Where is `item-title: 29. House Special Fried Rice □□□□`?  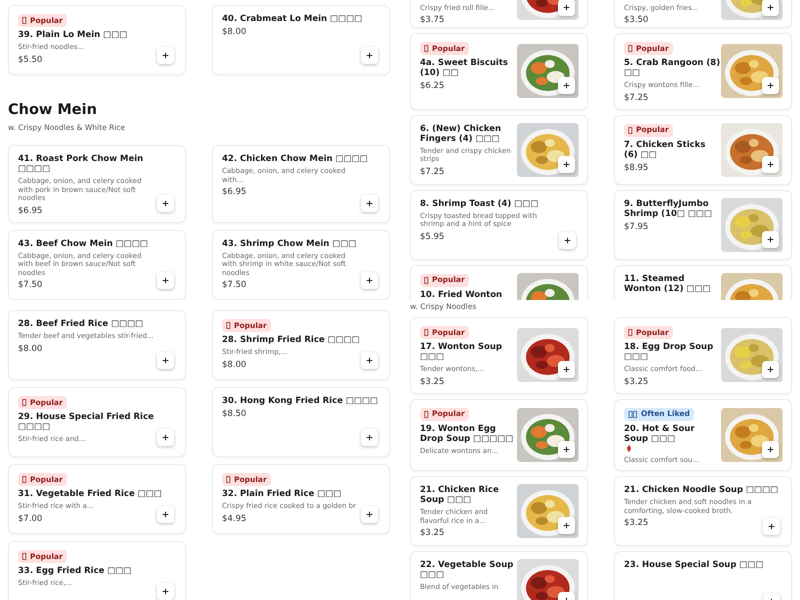
item-title: 29. House Special Fried Rice □□□□ is located at coordinates (86, 422).